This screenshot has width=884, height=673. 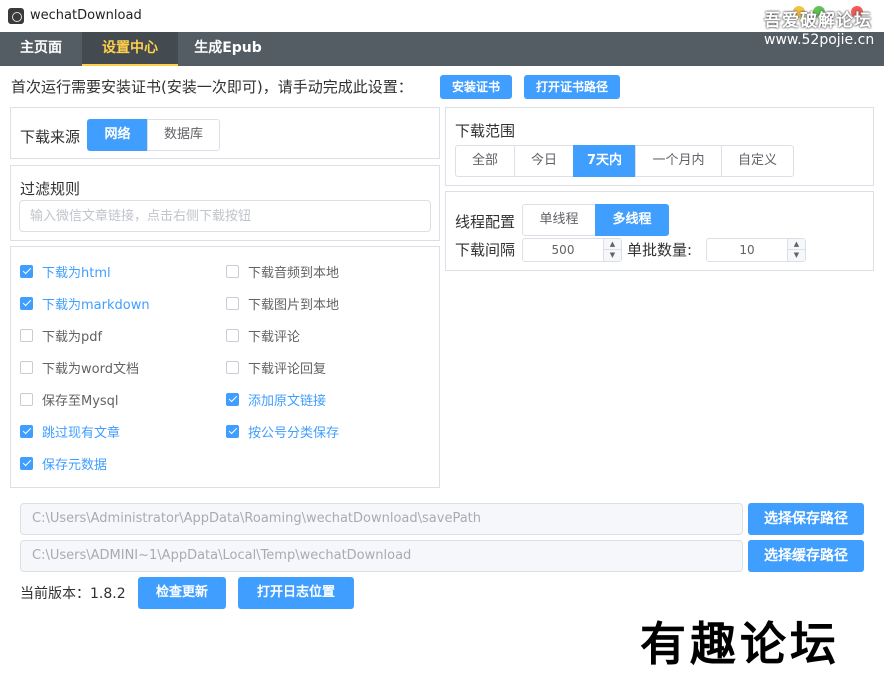 I want to click on filter-input, so click(x=225, y=216).